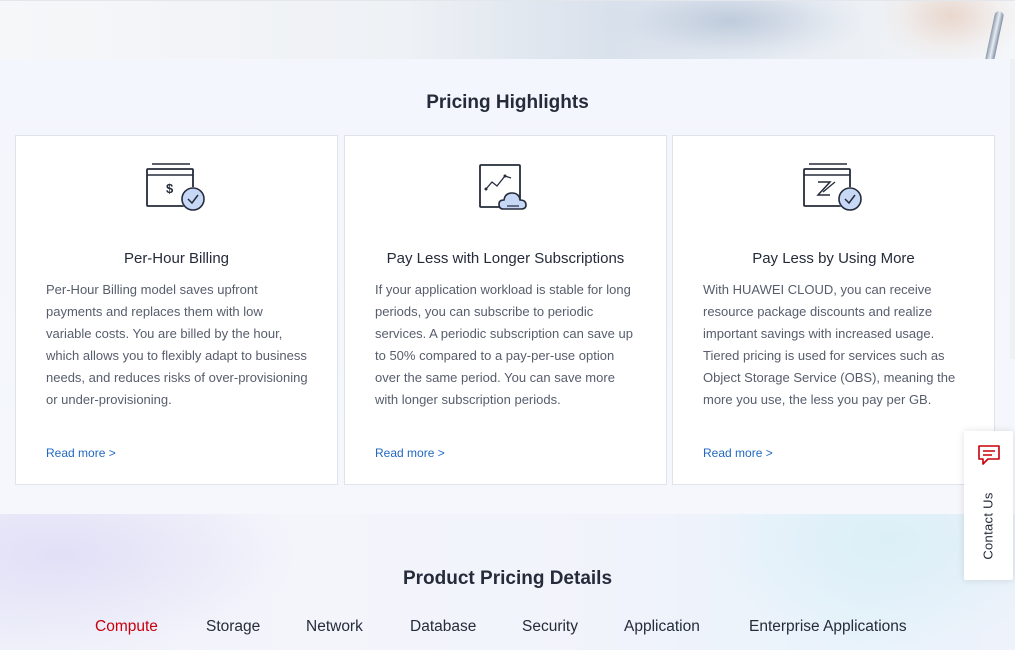  What do you see at coordinates (730, 30) in the screenshot?
I see `hero-decoration` at bounding box center [730, 30].